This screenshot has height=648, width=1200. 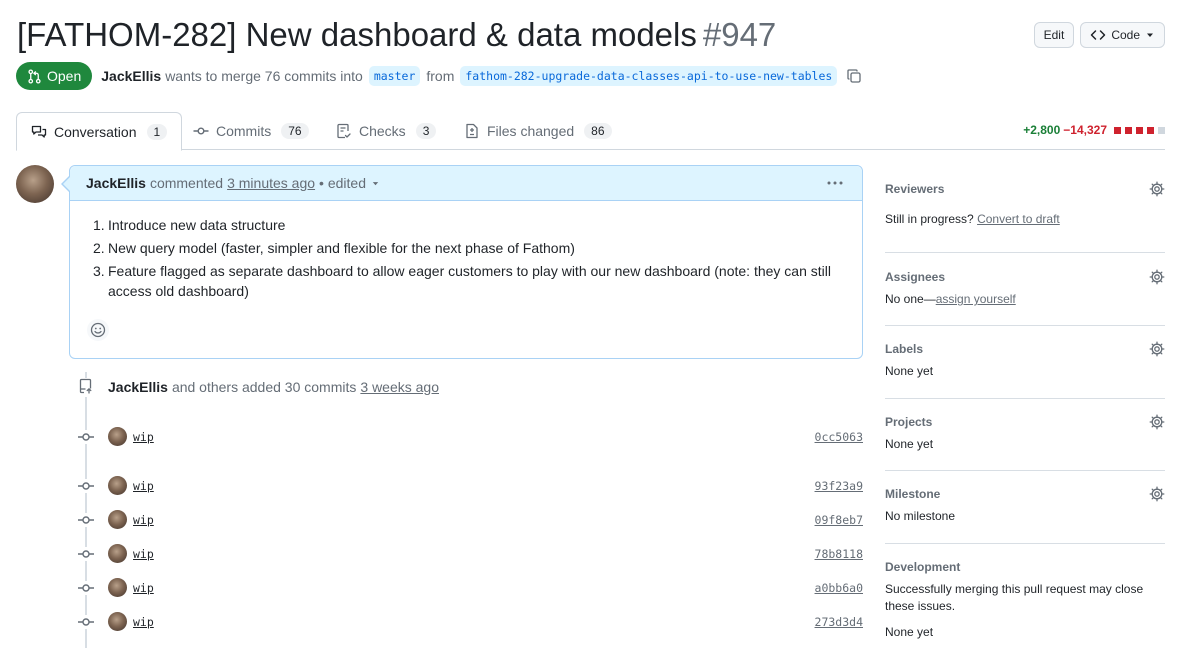 I want to click on tab-checks-count: 3, so click(x=426, y=131).